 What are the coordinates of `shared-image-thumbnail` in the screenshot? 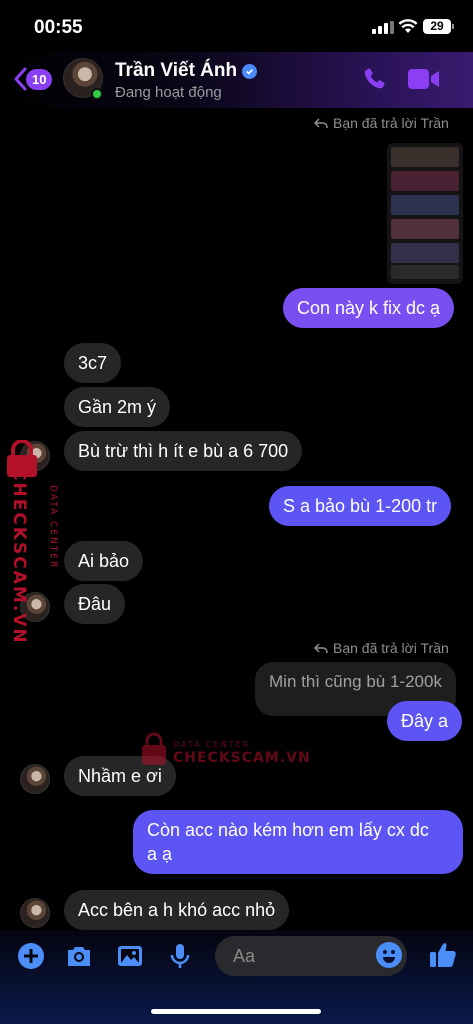 It's located at (425, 213).